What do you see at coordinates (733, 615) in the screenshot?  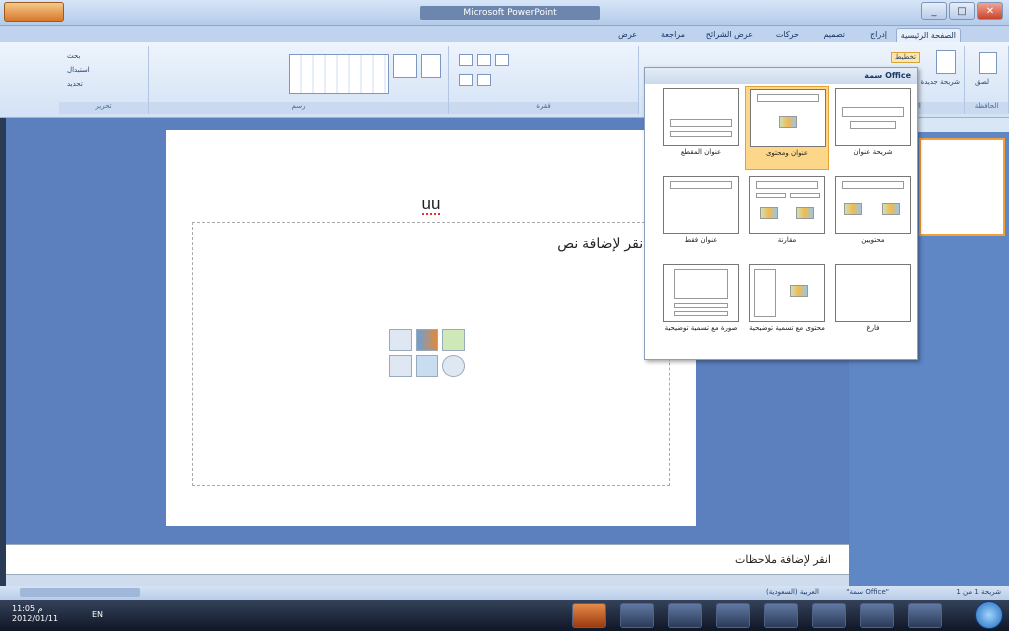 I see `taskbar-explorer-icon` at bounding box center [733, 615].